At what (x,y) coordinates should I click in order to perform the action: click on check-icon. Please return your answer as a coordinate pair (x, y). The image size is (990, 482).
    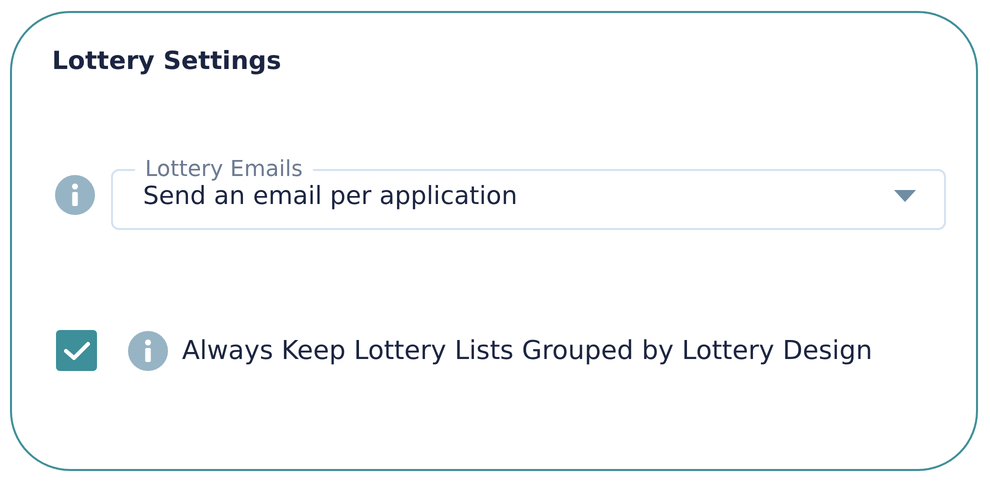
    Looking at the image, I should click on (77, 350).